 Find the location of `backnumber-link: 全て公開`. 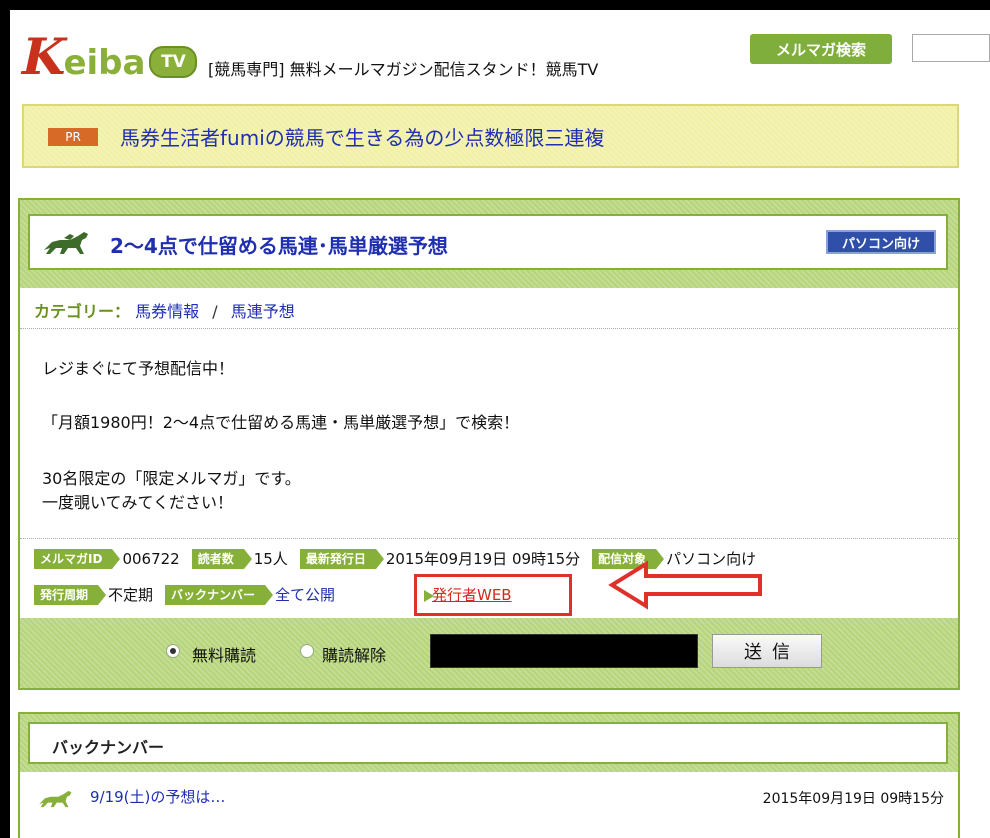

backnumber-link: 全て公開 is located at coordinates (305, 594).